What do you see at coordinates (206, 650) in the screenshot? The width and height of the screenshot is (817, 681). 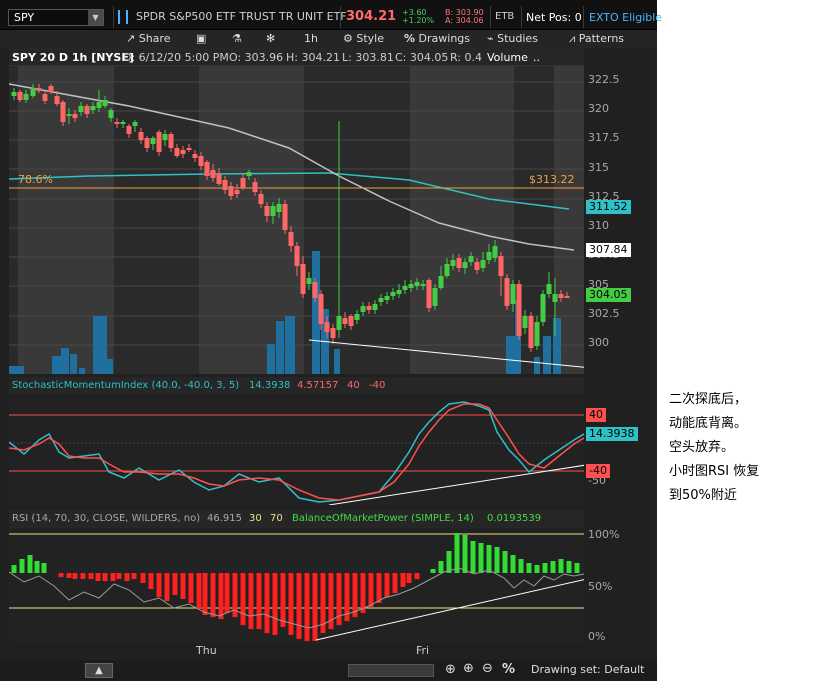 I see `time-label-thu: Thu` at bounding box center [206, 650].